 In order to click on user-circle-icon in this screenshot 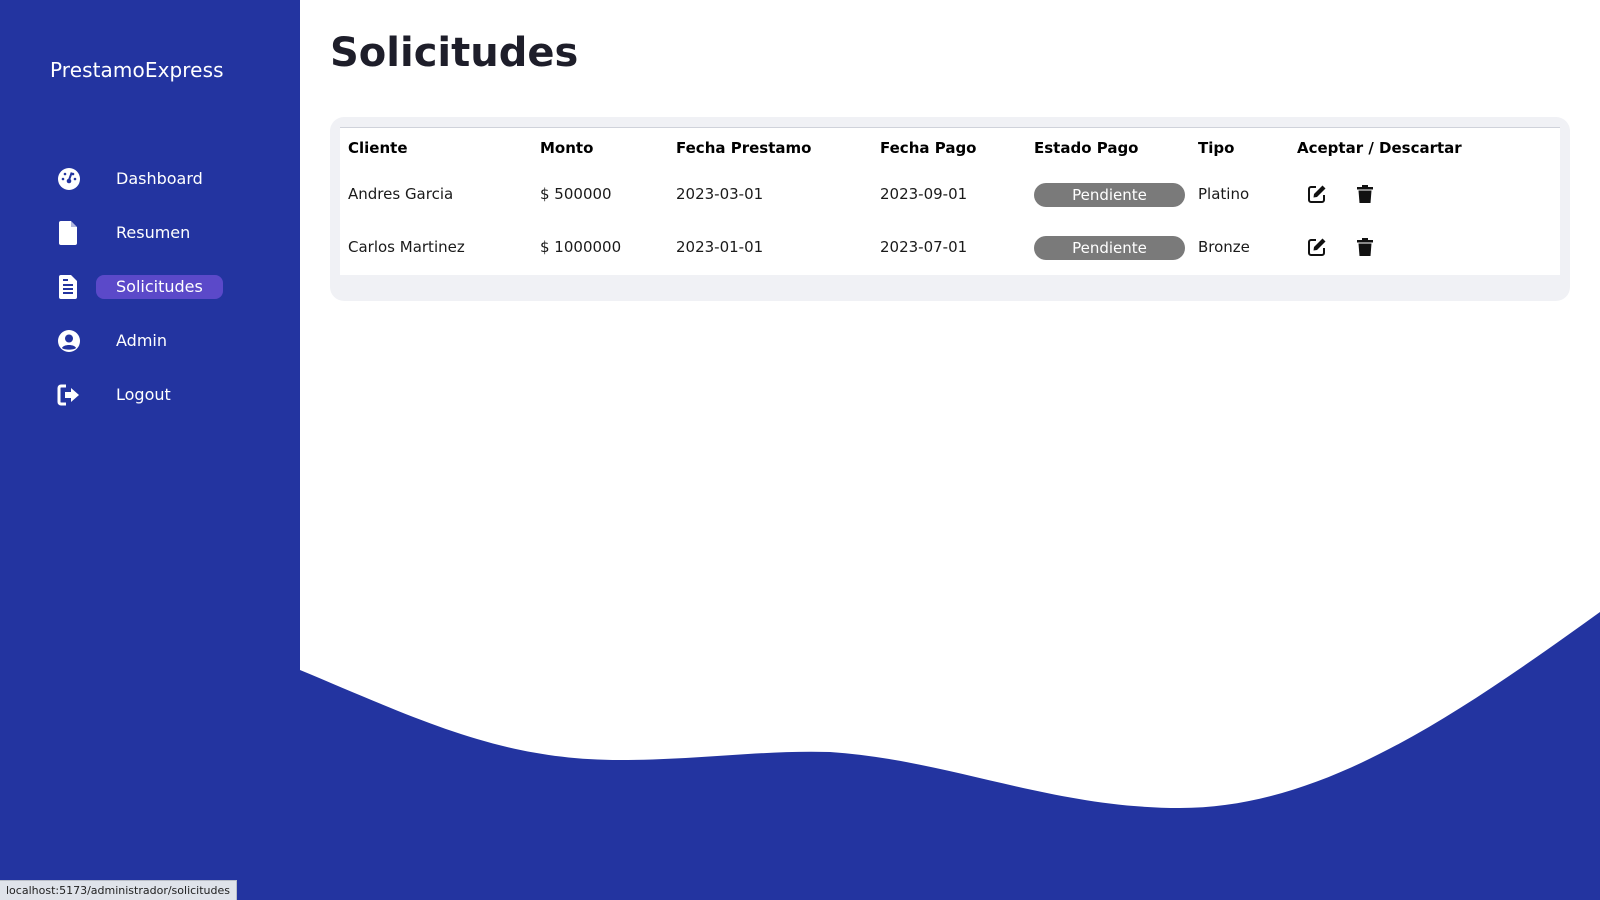, I will do `click(69, 341)`.